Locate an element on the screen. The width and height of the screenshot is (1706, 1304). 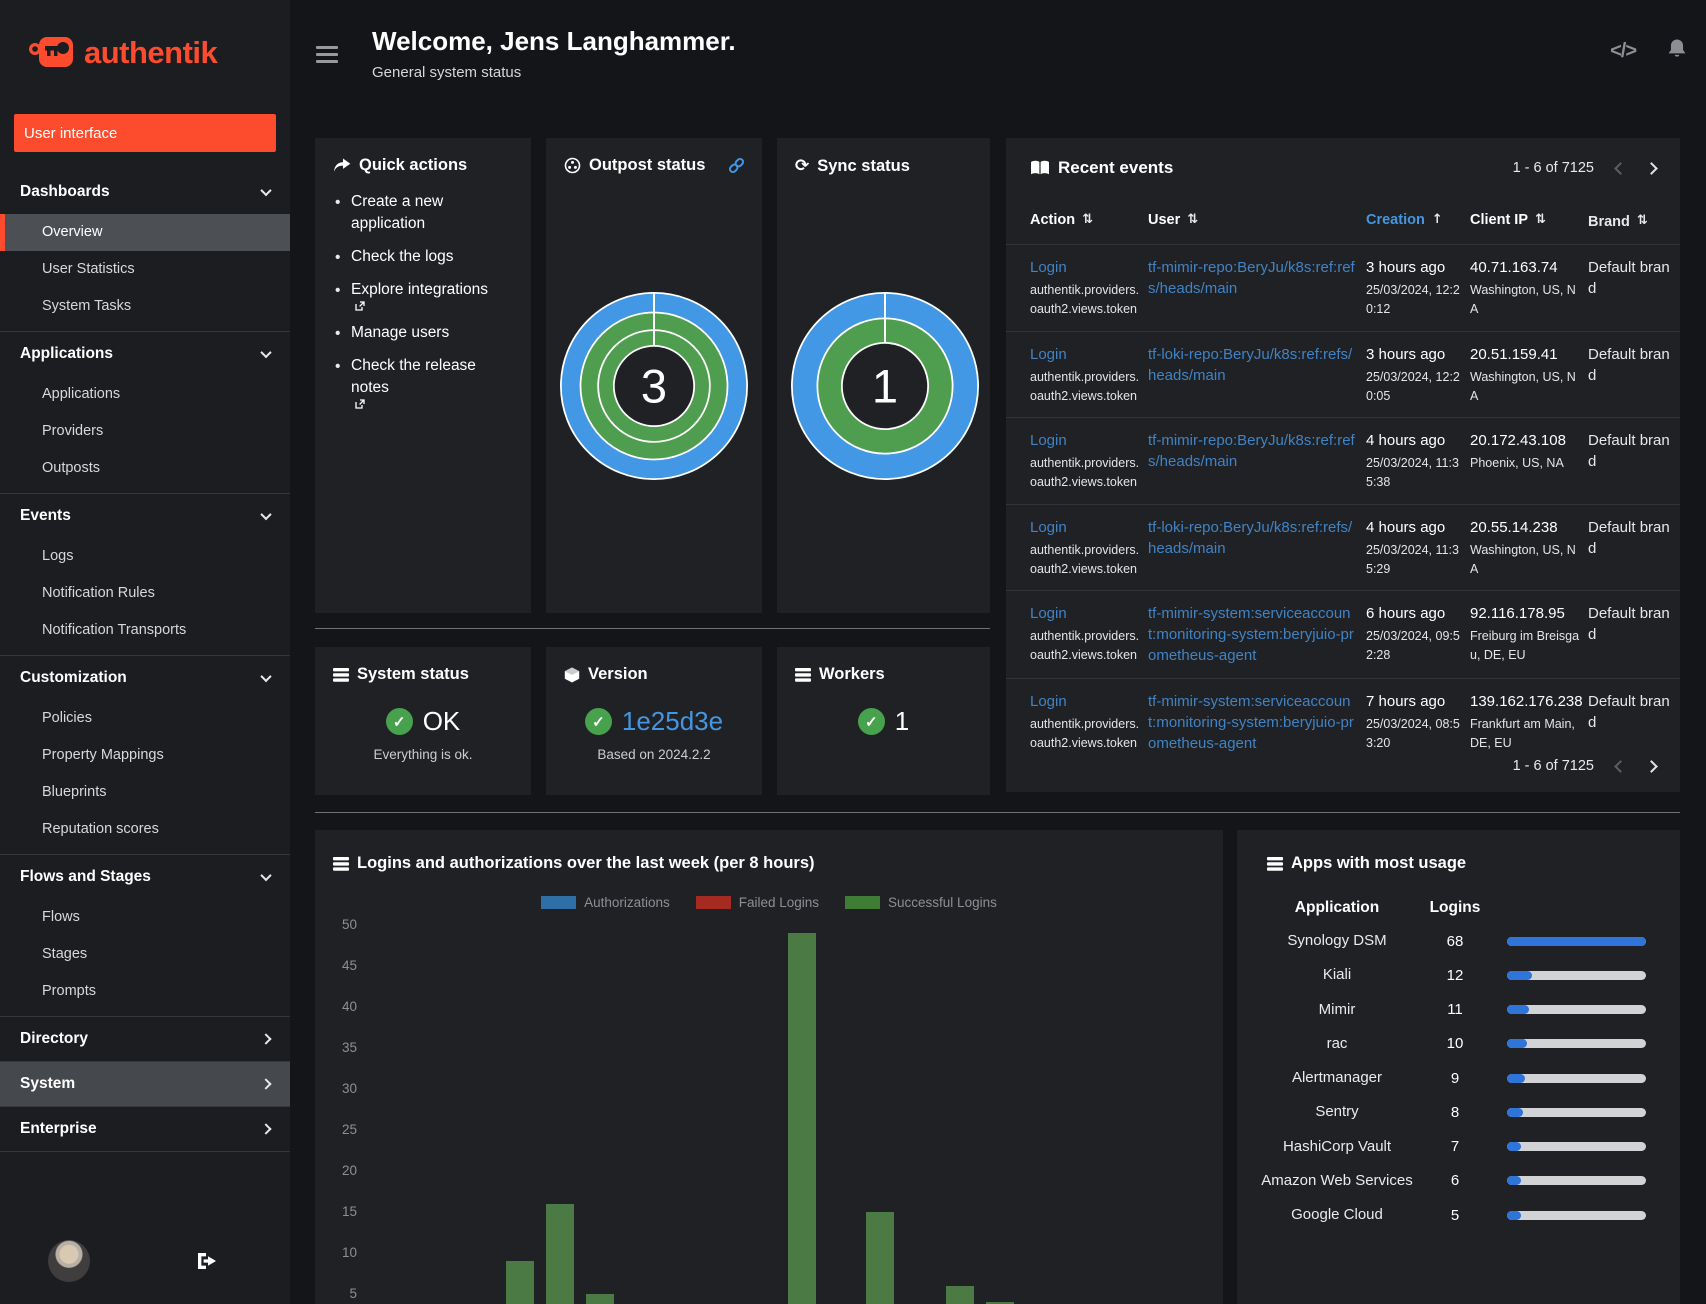
link-icon is located at coordinates (736, 165).